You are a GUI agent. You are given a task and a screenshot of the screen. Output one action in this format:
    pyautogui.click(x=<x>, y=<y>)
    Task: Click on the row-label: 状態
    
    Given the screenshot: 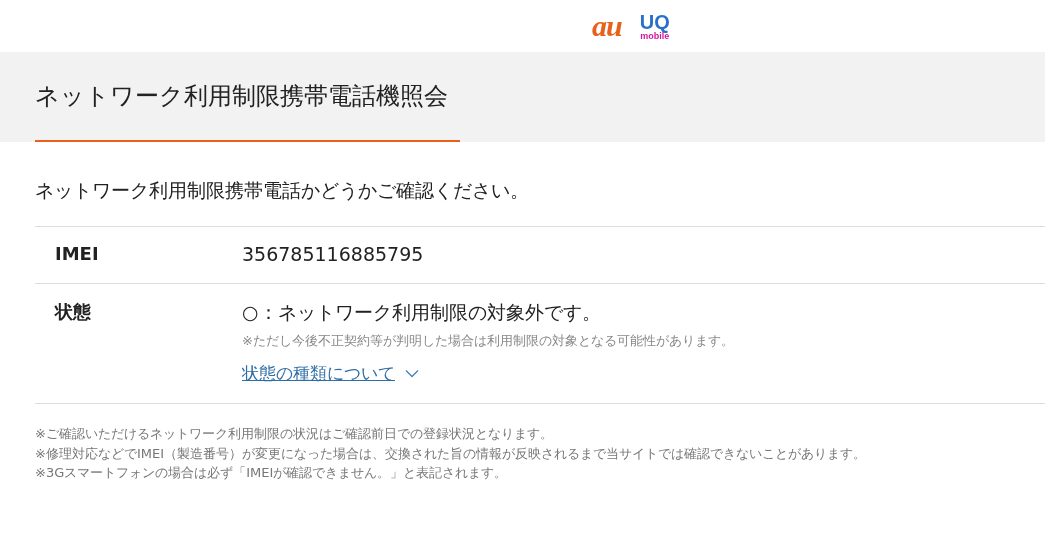 What is the action you would take?
    pyautogui.click(x=72, y=312)
    